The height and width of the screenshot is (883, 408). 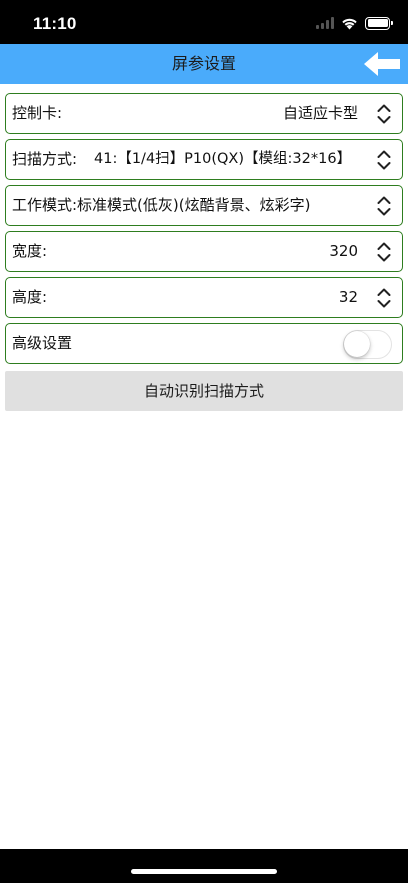 What do you see at coordinates (204, 297) in the screenshot?
I see `height-picker: 高度: 32` at bounding box center [204, 297].